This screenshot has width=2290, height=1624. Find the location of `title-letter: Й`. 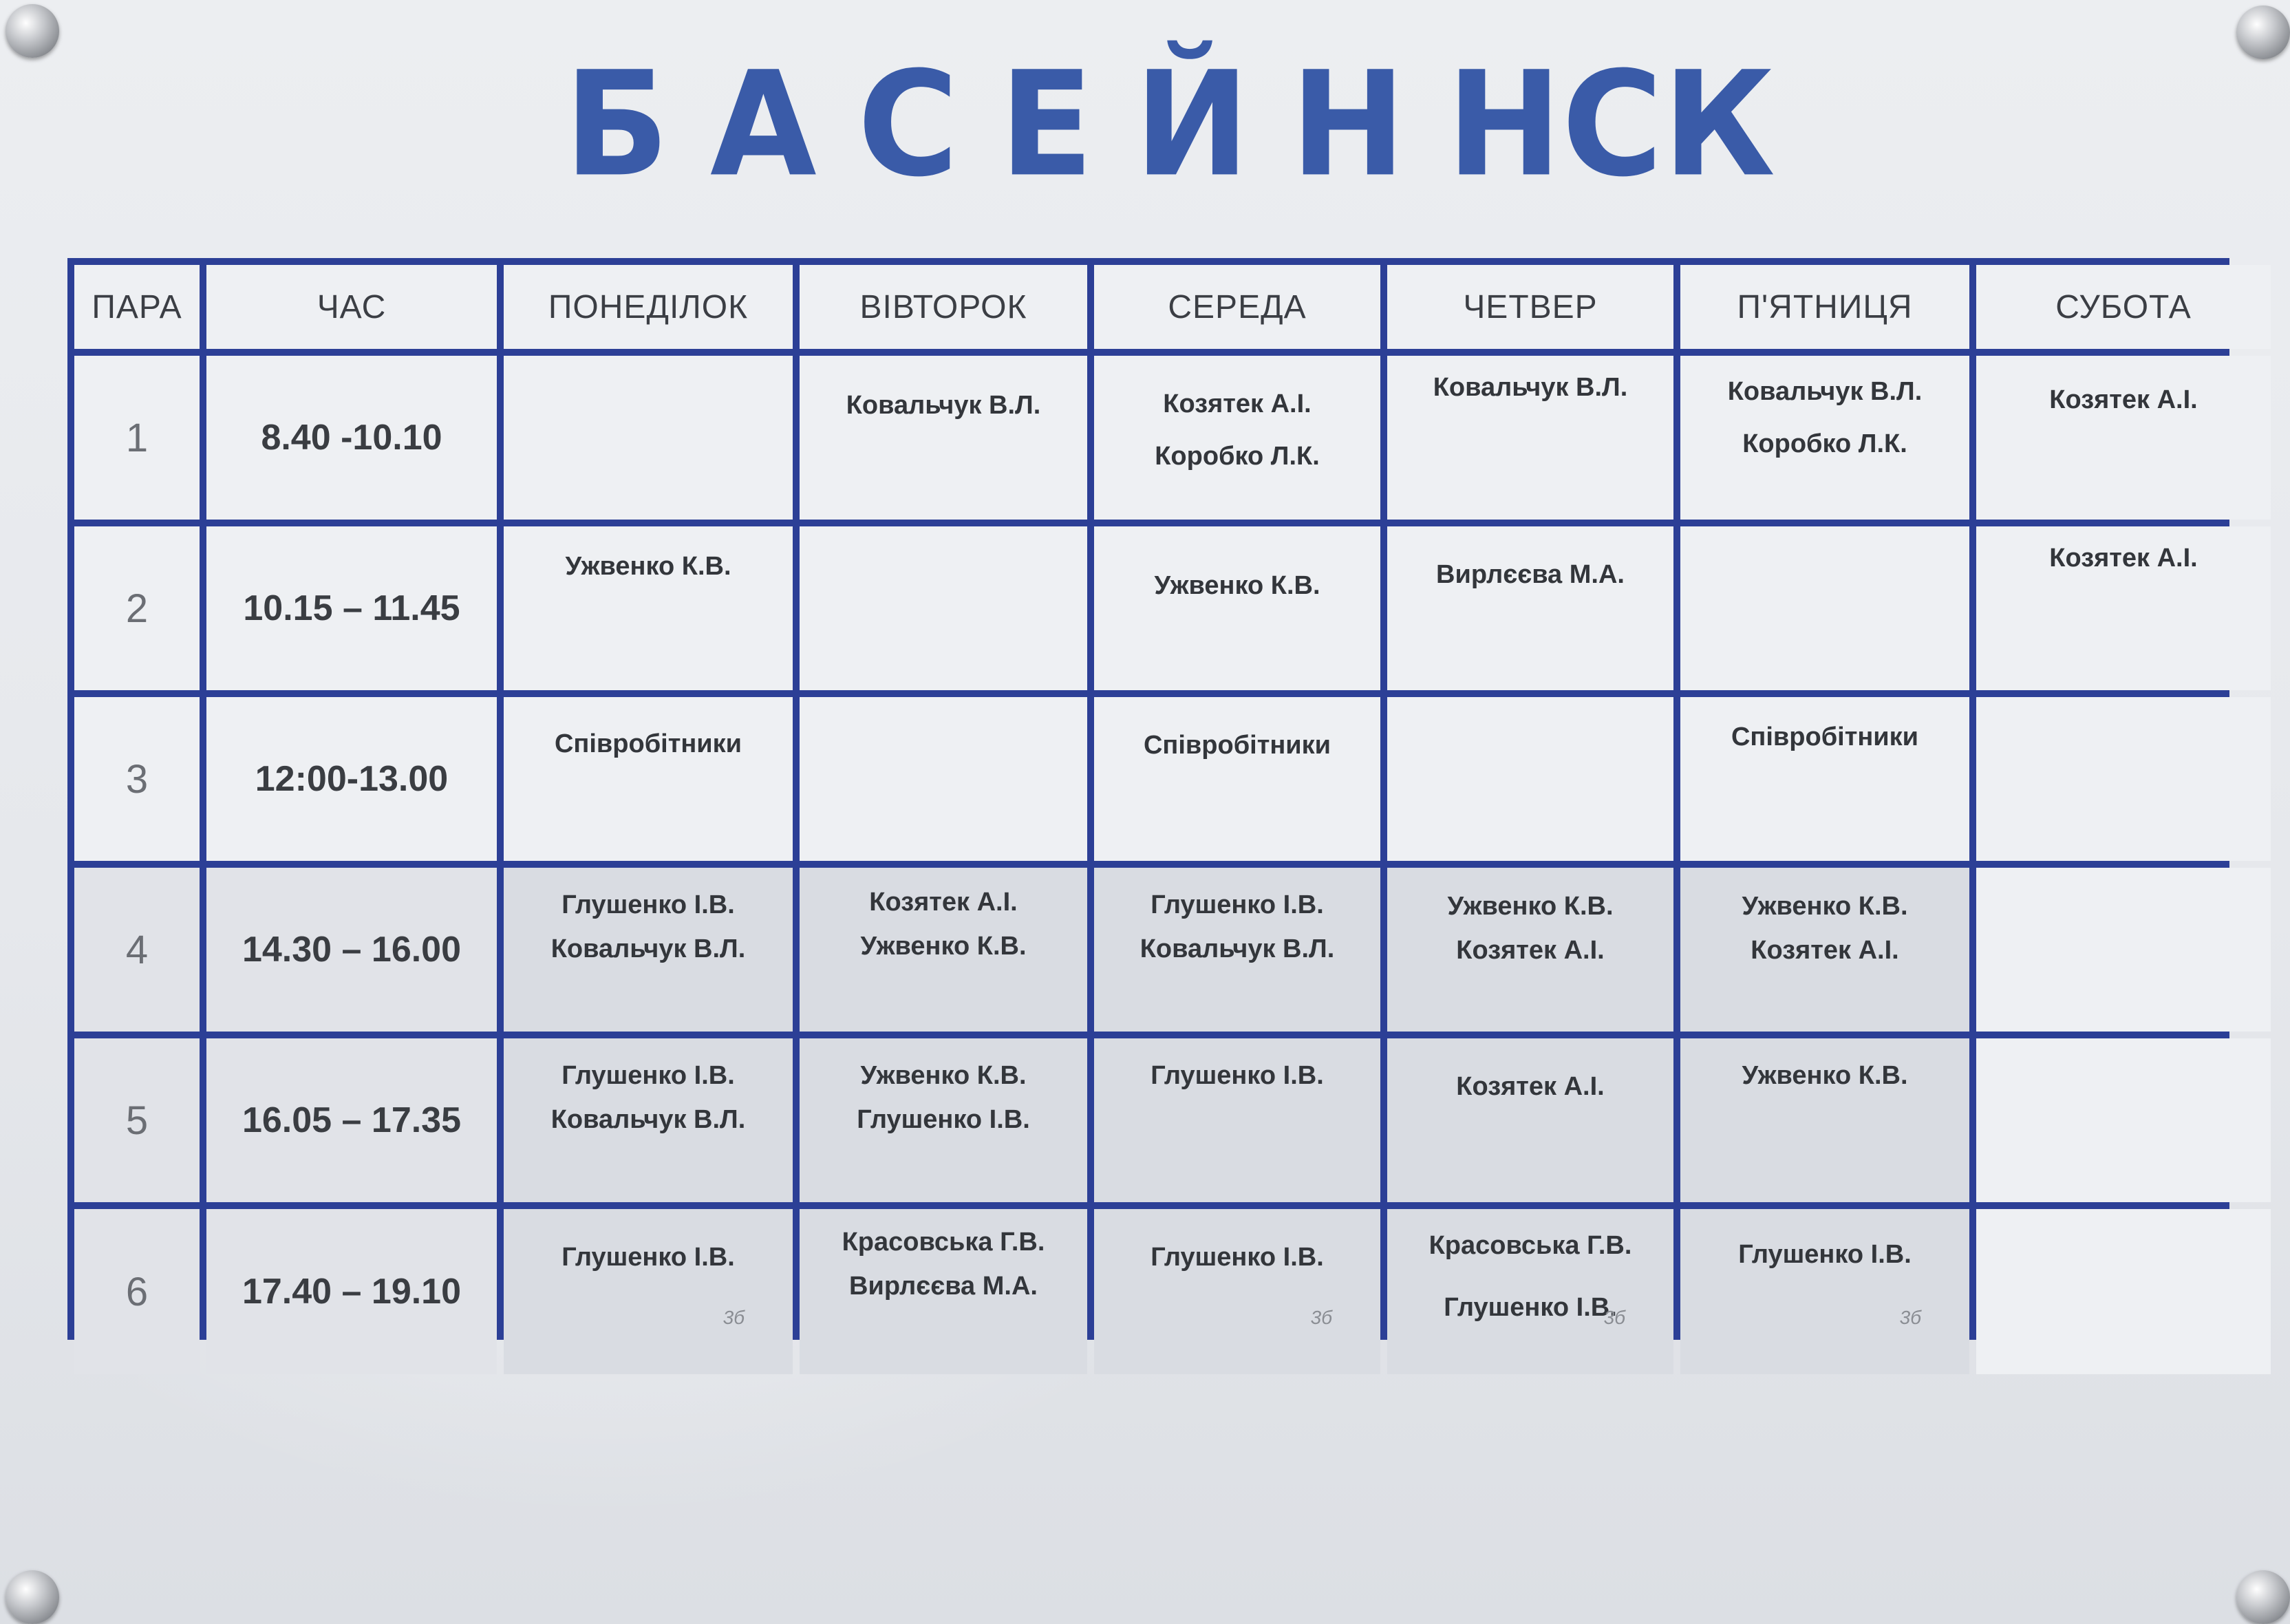

title-letter: Й is located at coordinates (1192, 125).